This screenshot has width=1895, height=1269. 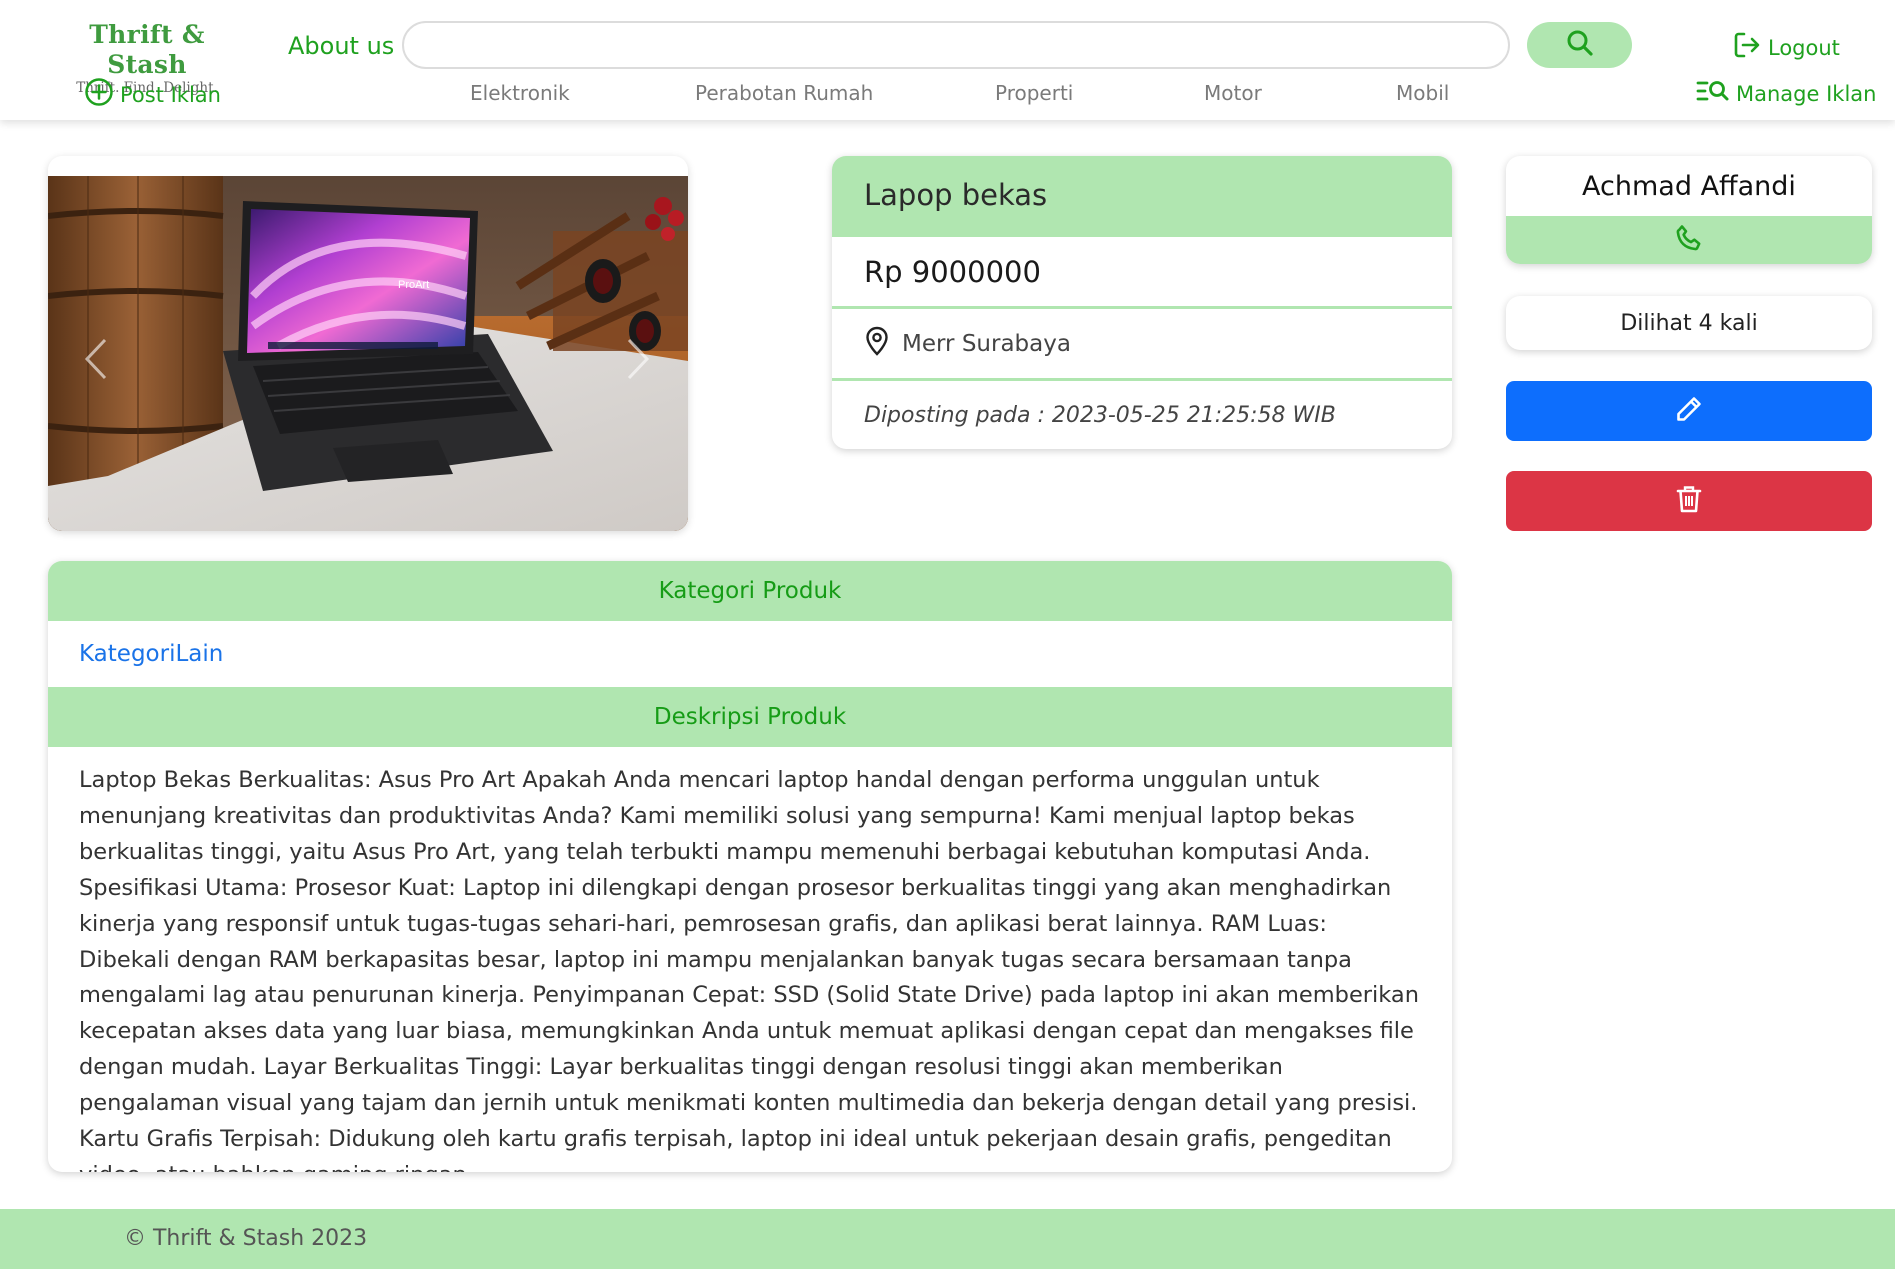 What do you see at coordinates (151, 654) in the screenshot?
I see `category-link: KategoriLain` at bounding box center [151, 654].